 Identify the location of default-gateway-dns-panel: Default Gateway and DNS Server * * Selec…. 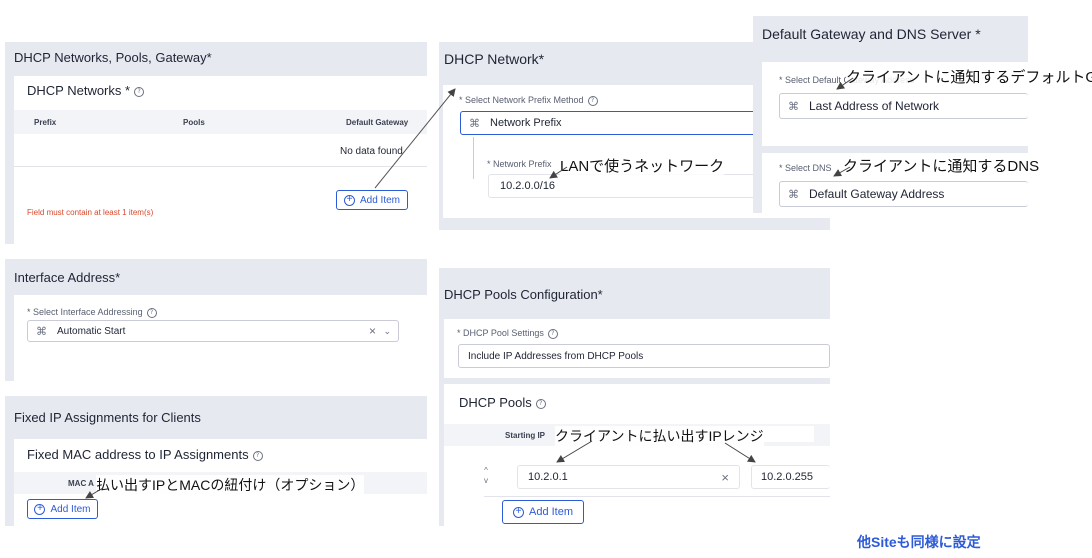
(890, 114).